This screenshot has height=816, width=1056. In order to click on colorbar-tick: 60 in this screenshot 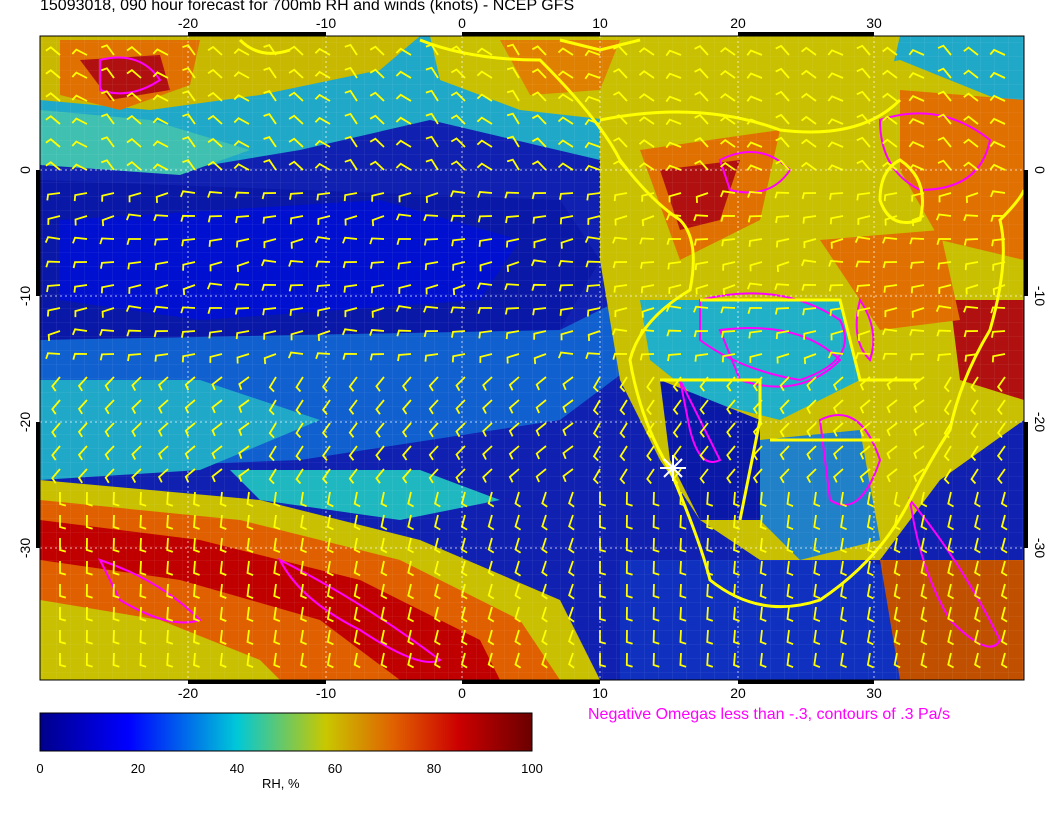, I will do `click(335, 768)`.